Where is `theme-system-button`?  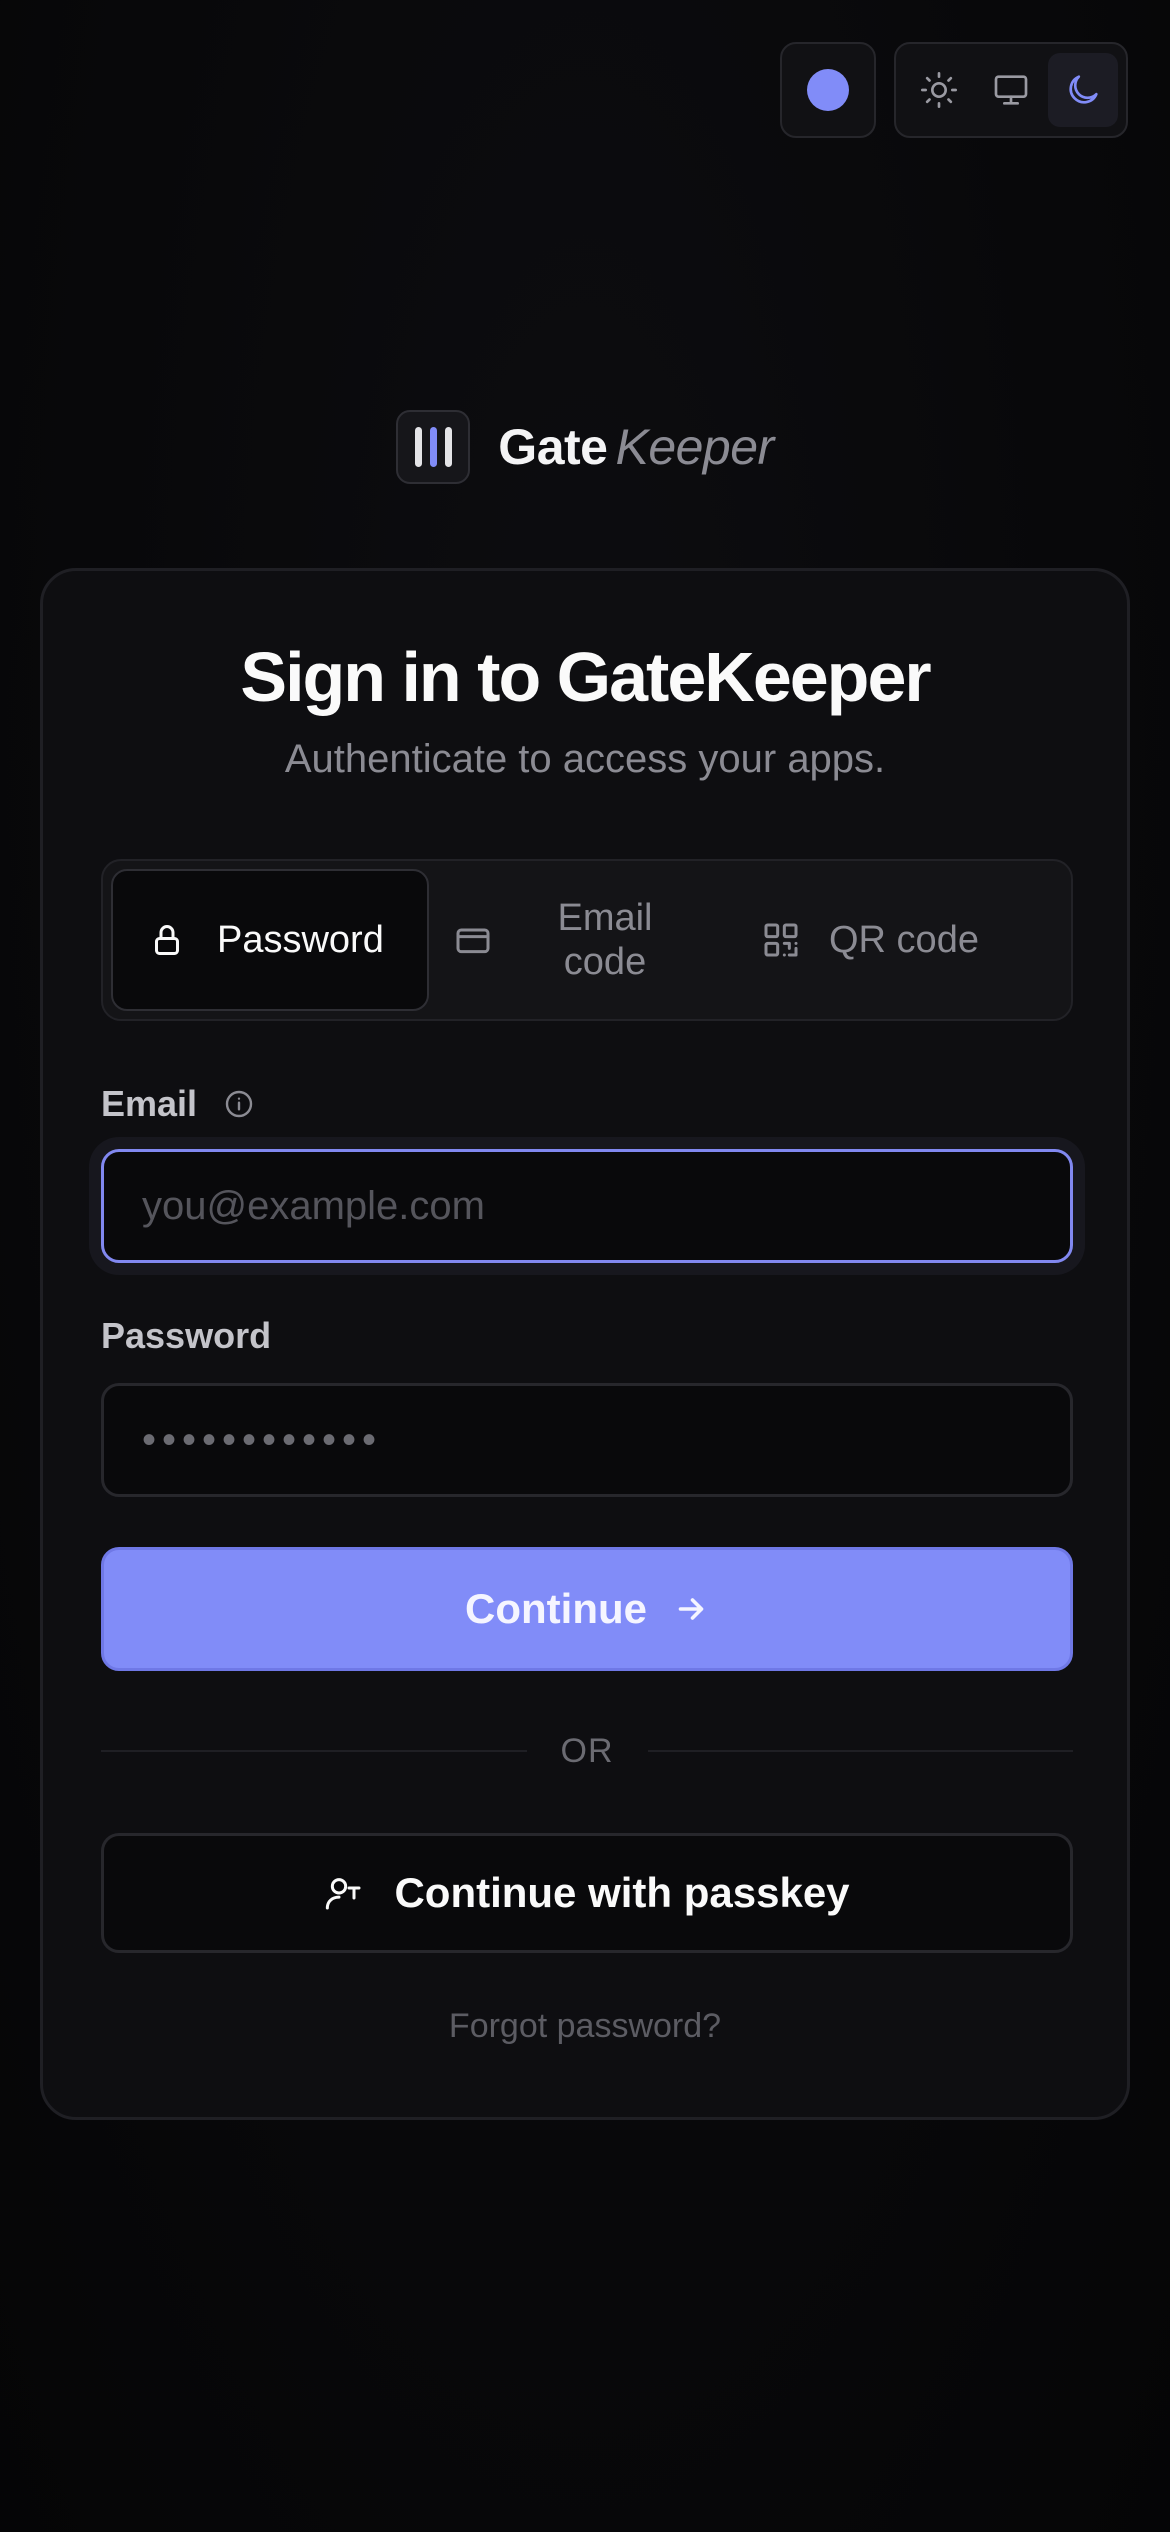 theme-system-button is located at coordinates (1011, 90).